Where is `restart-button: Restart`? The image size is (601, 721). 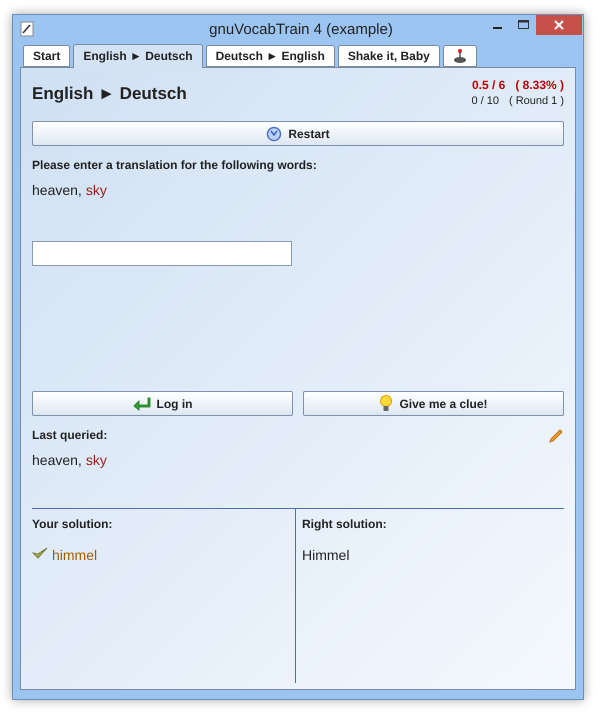 restart-button: Restart is located at coordinates (298, 133).